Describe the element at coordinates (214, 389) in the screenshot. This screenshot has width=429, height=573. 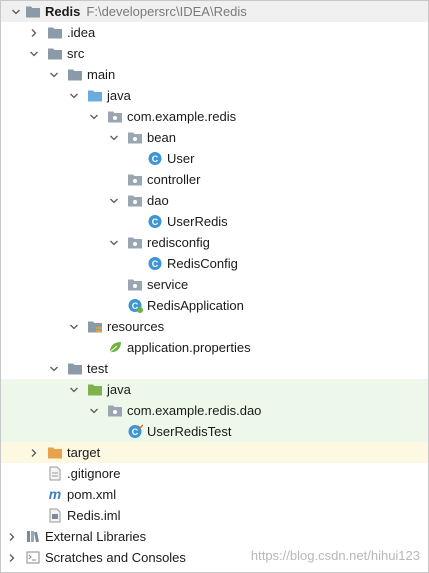
I see `tree-node-test-java: java` at that location.